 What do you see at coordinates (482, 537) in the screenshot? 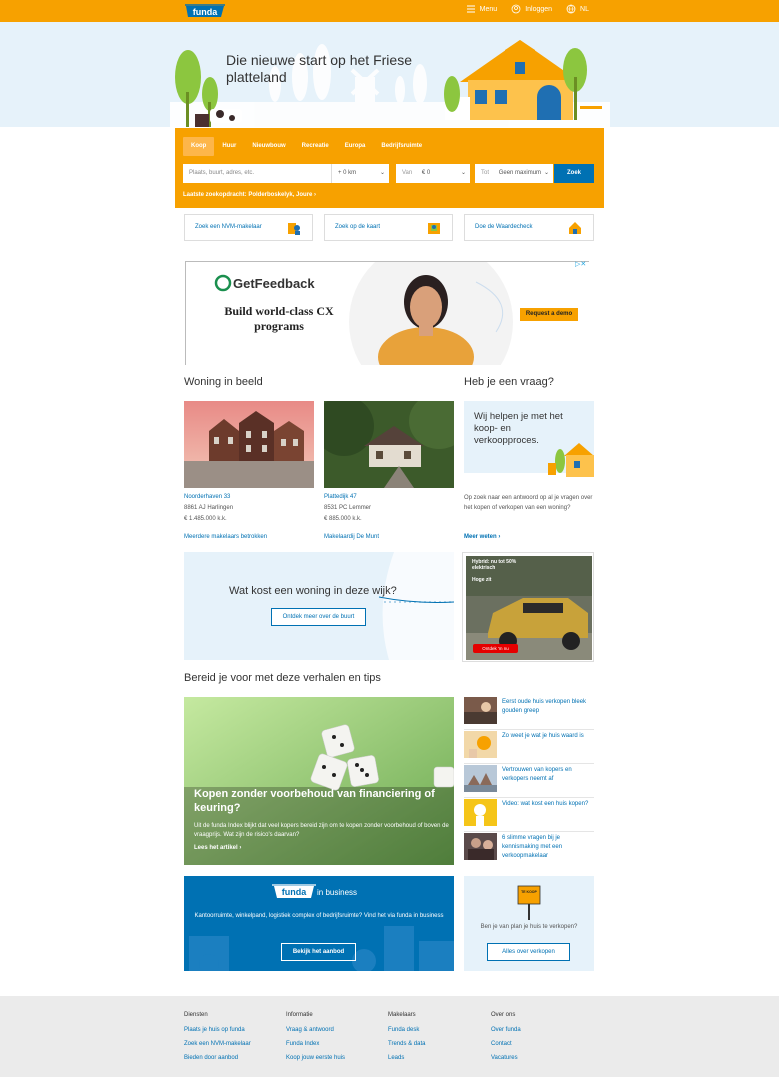
I see `meer-weten-link: Meer weten ›` at bounding box center [482, 537].